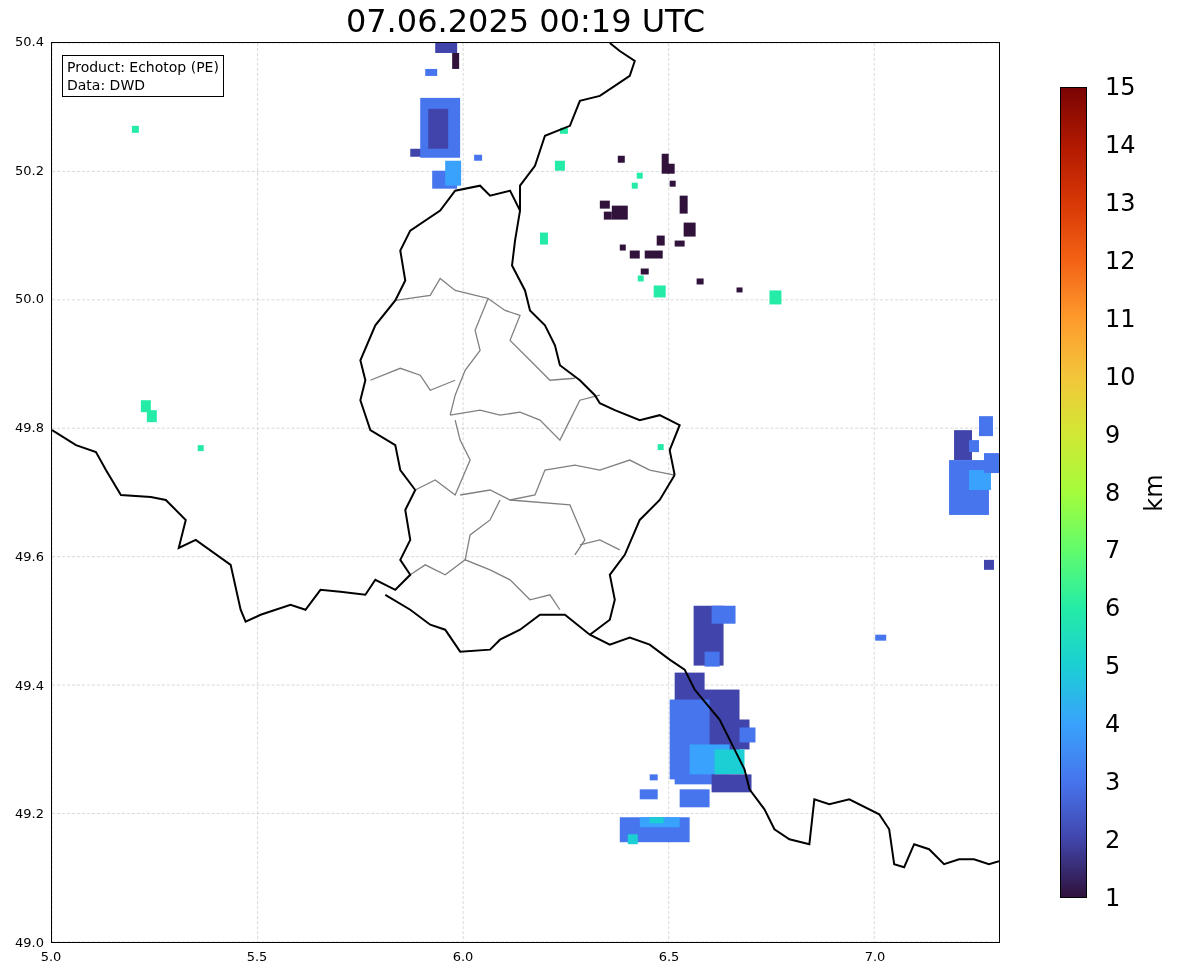  Describe the element at coordinates (1113, 840) in the screenshot. I see `colorbar-tick-label: 2` at that location.